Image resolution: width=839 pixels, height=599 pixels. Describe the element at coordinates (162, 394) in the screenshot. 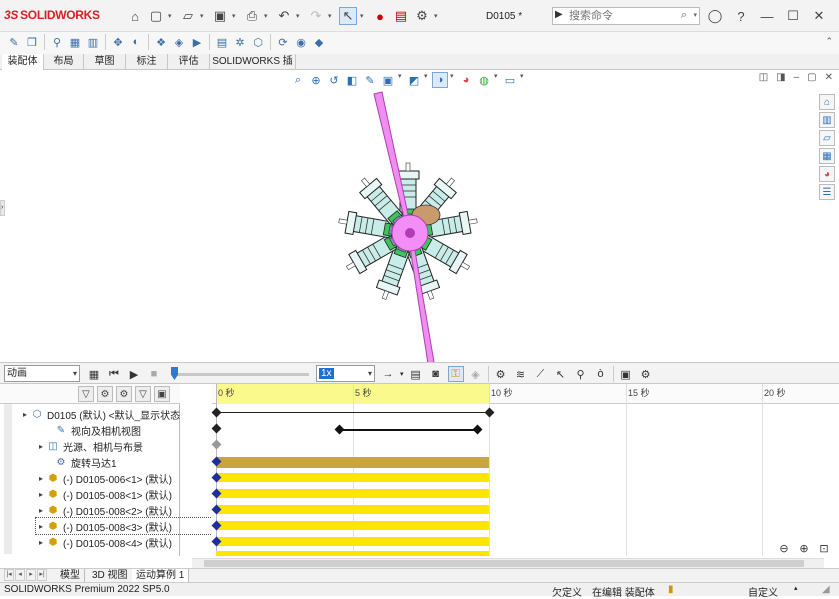

I see `filter-settings-icon: ▣` at that location.